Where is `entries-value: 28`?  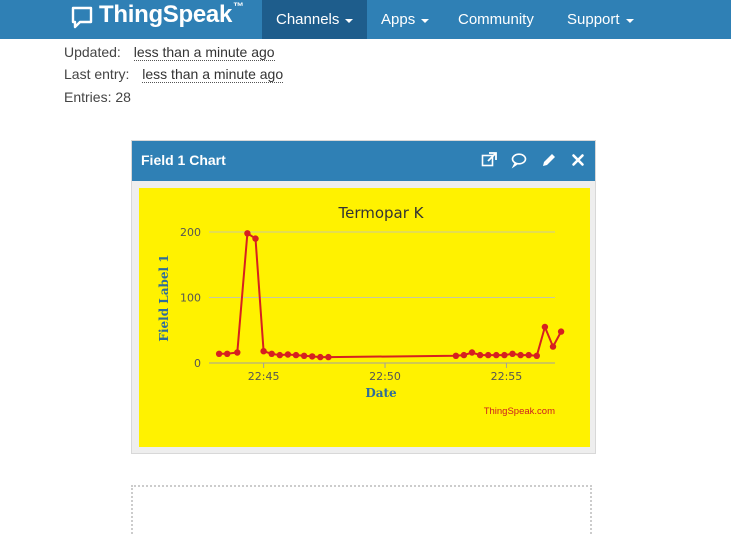 entries-value: 28 is located at coordinates (123, 97).